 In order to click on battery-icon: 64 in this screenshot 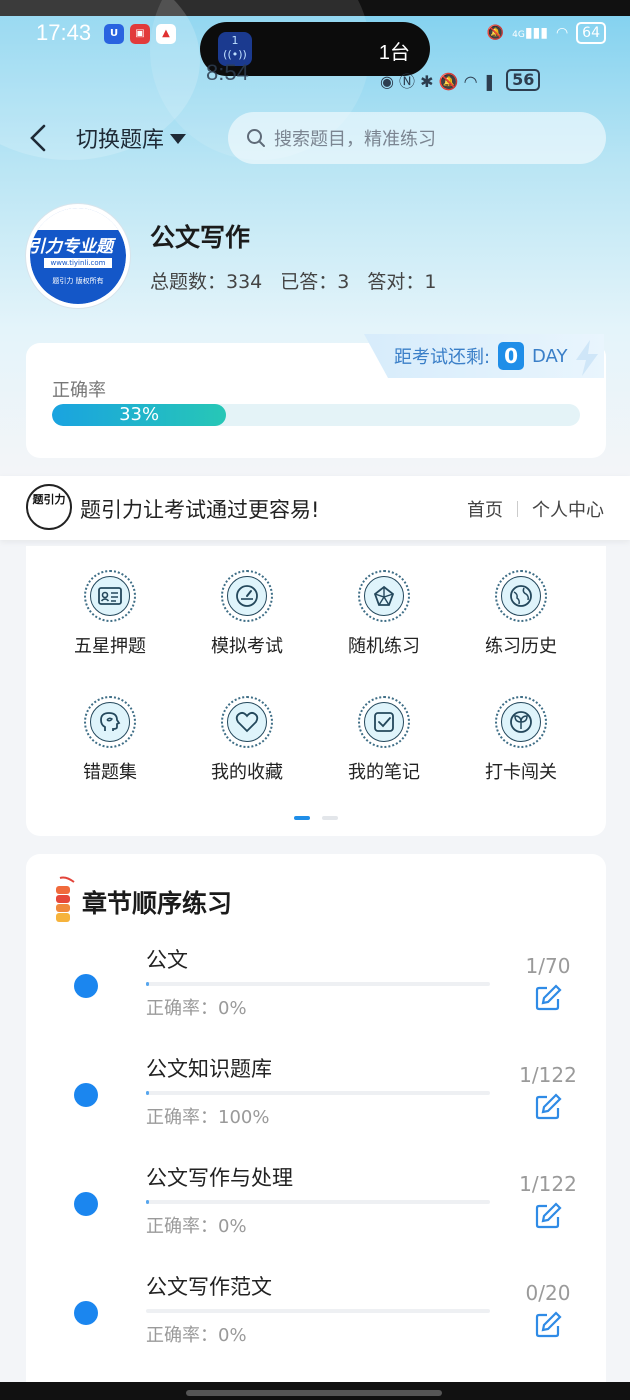, I will do `click(591, 33)`.